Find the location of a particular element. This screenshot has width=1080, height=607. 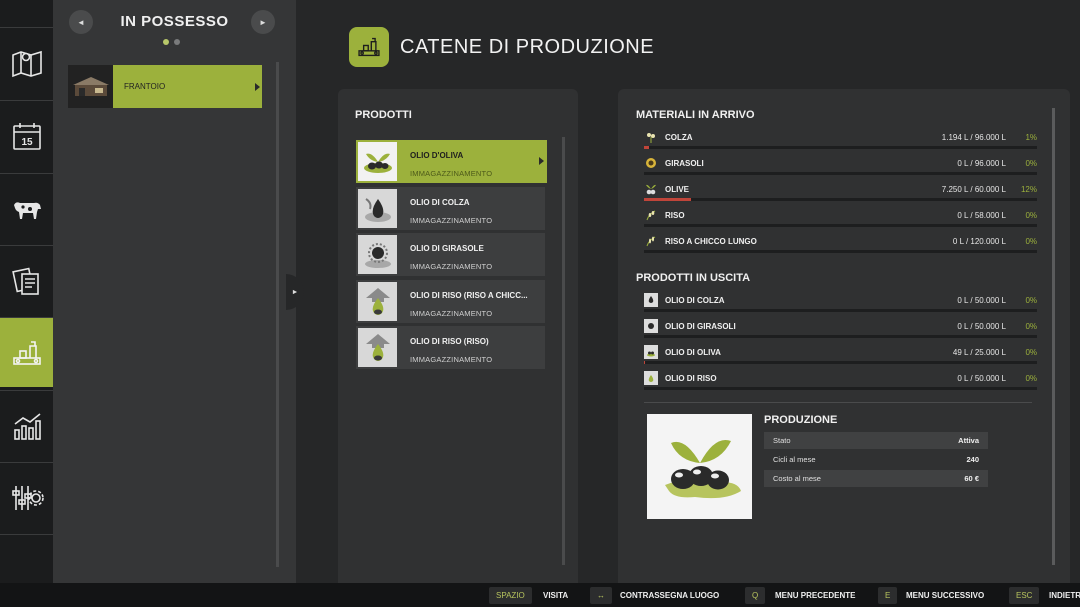

material-percent: 12% is located at coordinates (1028, 189).